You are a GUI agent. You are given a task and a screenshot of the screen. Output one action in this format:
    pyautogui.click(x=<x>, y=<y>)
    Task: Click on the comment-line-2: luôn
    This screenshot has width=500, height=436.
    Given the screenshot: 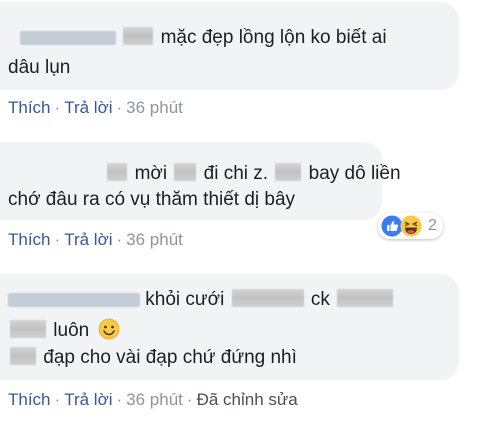 What is the action you would take?
    pyautogui.click(x=64, y=330)
    